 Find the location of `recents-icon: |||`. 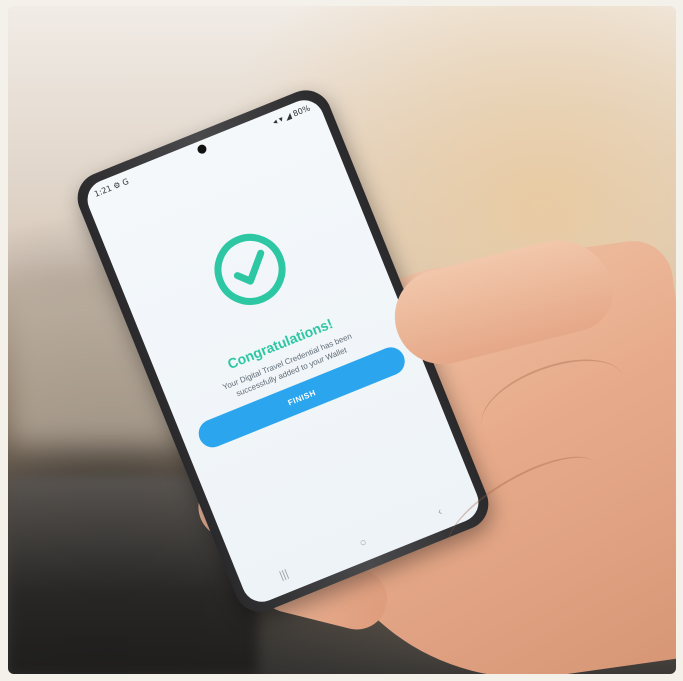

recents-icon: ||| is located at coordinates (284, 575).